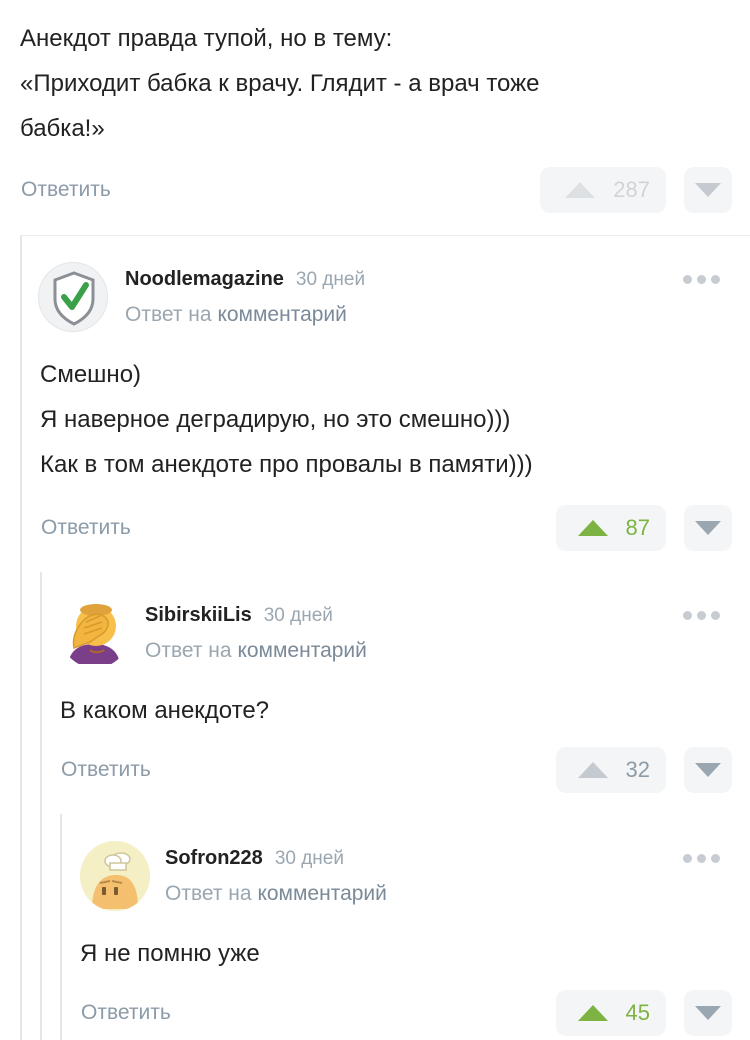 This screenshot has width=750, height=1040. I want to click on comment-text-line: Анекдот правда тупой, но в тему:, so click(206, 38).